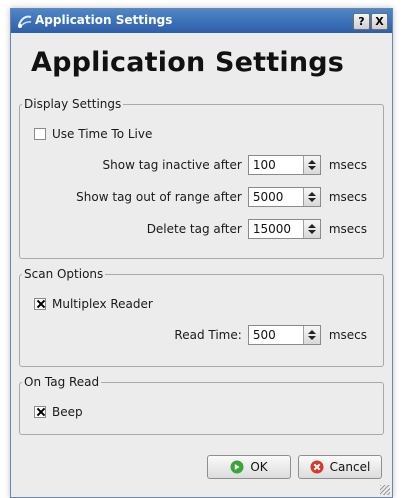  Describe the element at coordinates (259, 467) in the screenshot. I see `ok-label: OK` at that location.